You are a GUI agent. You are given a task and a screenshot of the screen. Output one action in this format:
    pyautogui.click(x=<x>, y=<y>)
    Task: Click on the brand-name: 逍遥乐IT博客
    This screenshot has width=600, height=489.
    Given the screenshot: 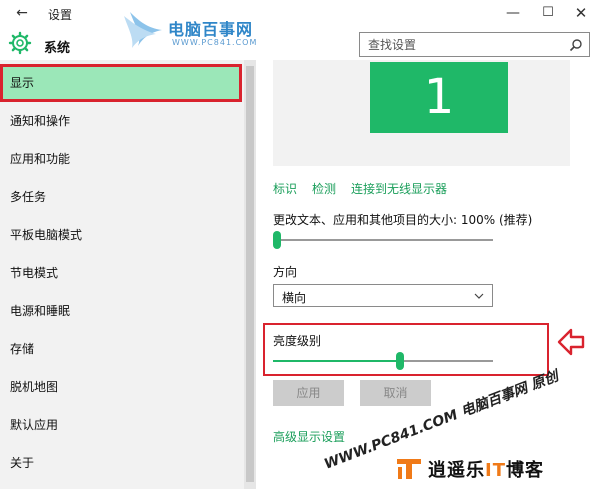 What is the action you would take?
    pyautogui.click(x=486, y=469)
    